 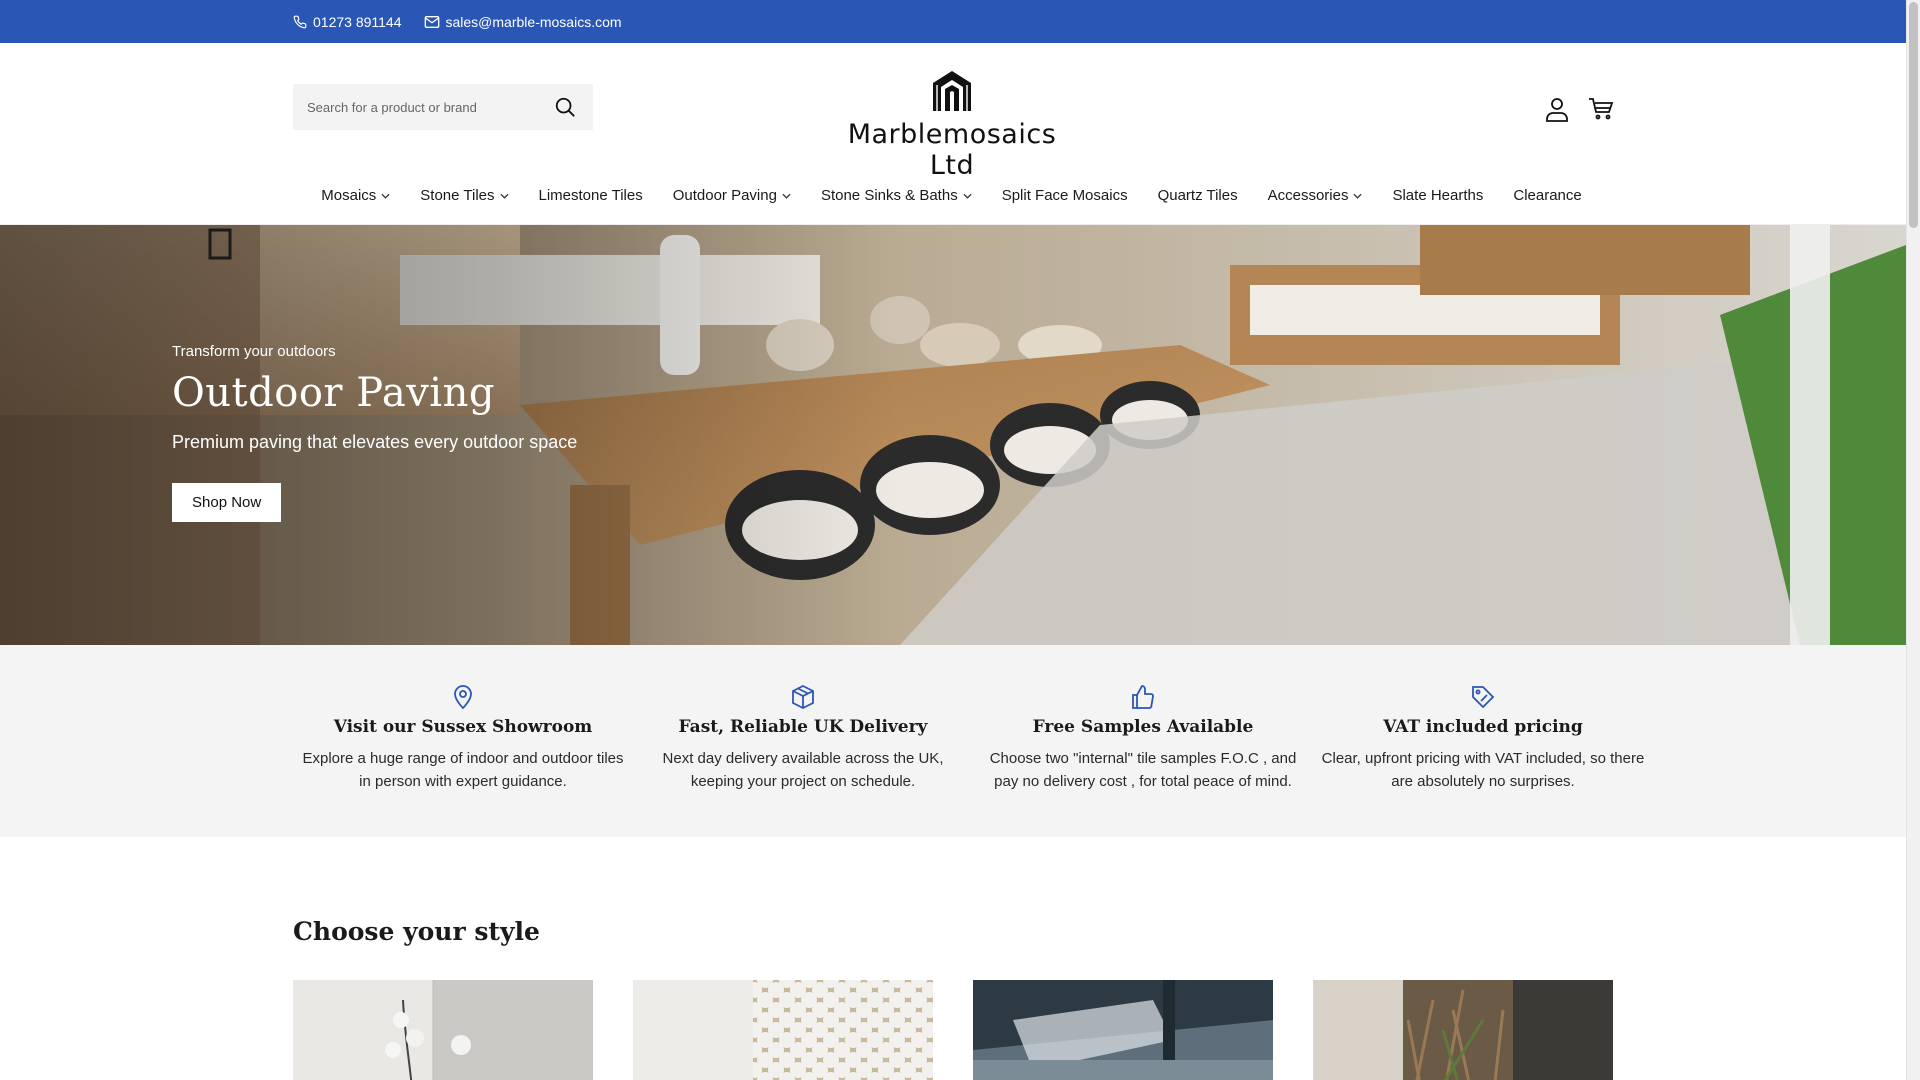 I want to click on nav-label: Mosaics, so click(x=349, y=195).